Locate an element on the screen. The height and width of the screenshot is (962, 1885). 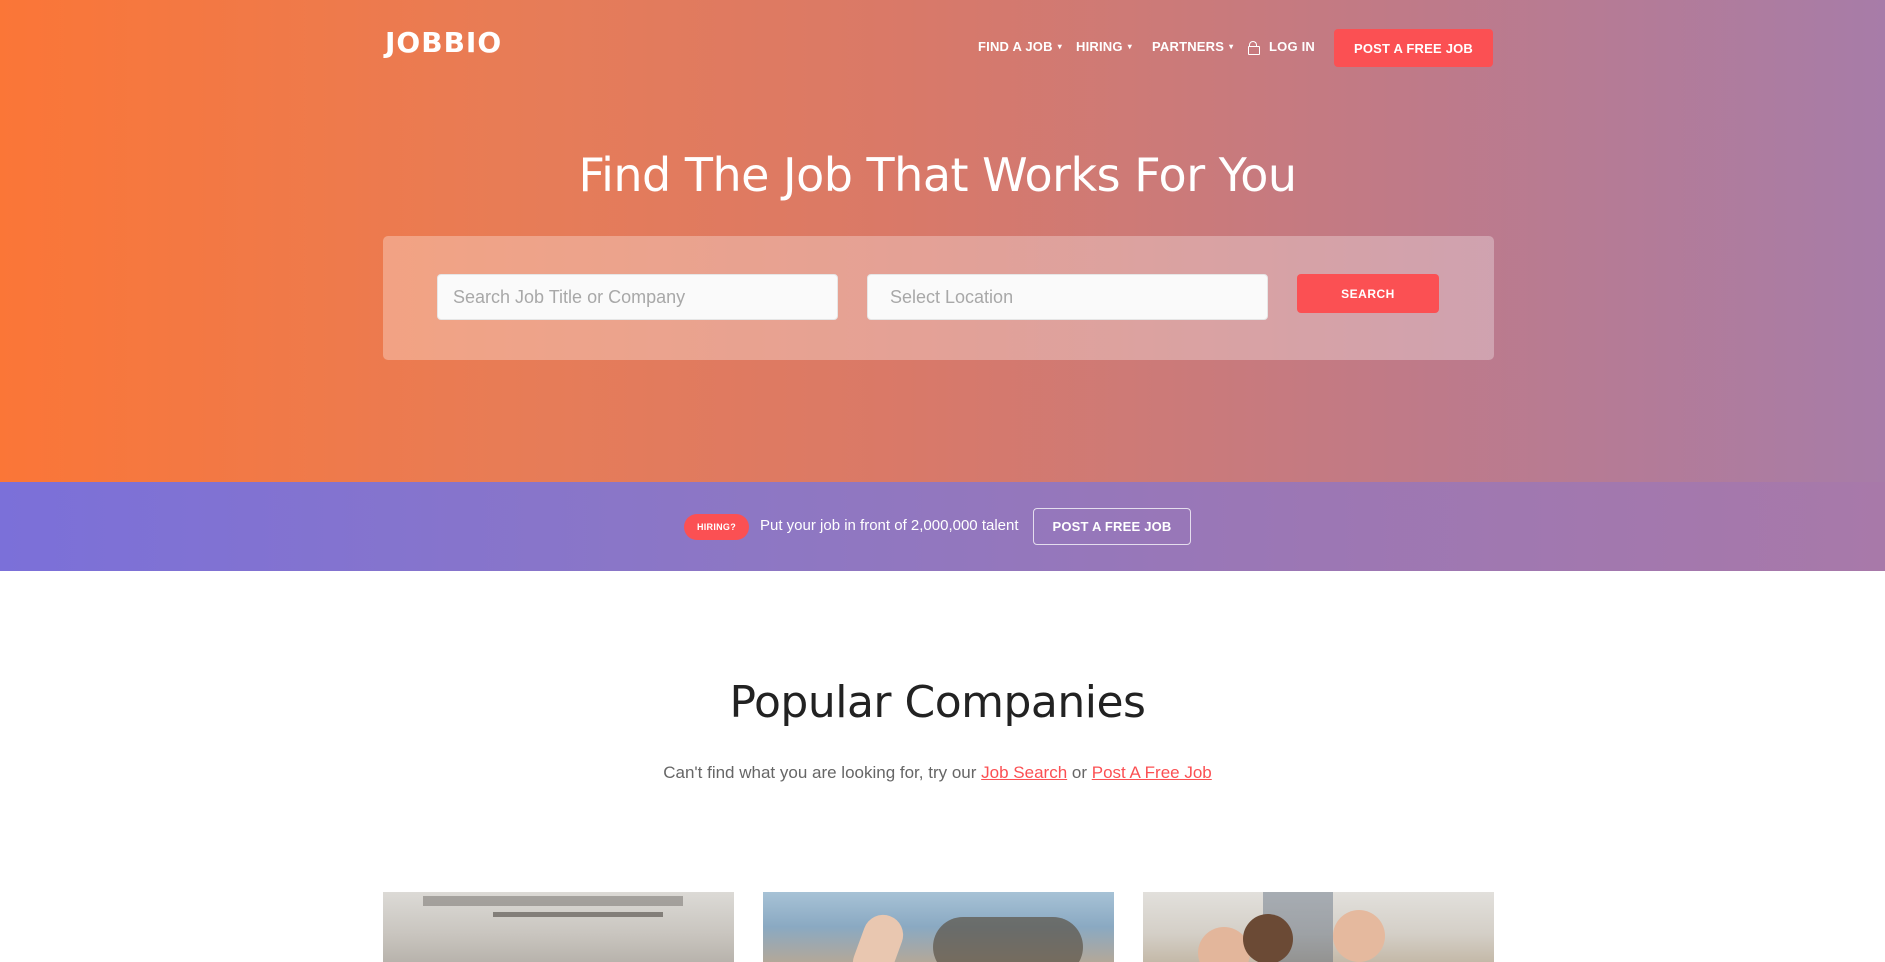
company-card-office is located at coordinates (558, 927).